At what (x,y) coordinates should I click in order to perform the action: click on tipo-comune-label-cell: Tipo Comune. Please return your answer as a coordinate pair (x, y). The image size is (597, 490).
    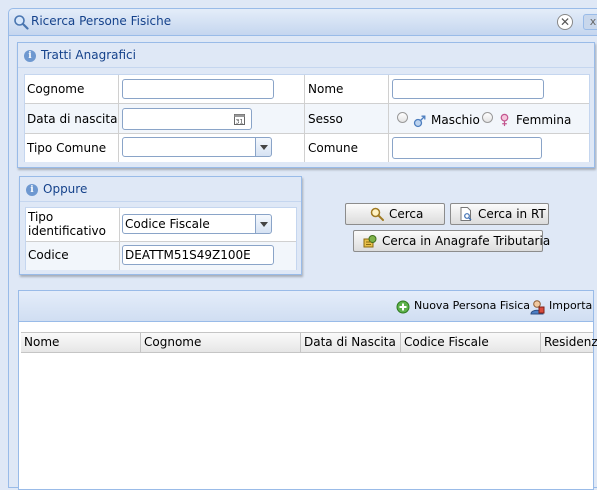
    Looking at the image, I should click on (72, 148).